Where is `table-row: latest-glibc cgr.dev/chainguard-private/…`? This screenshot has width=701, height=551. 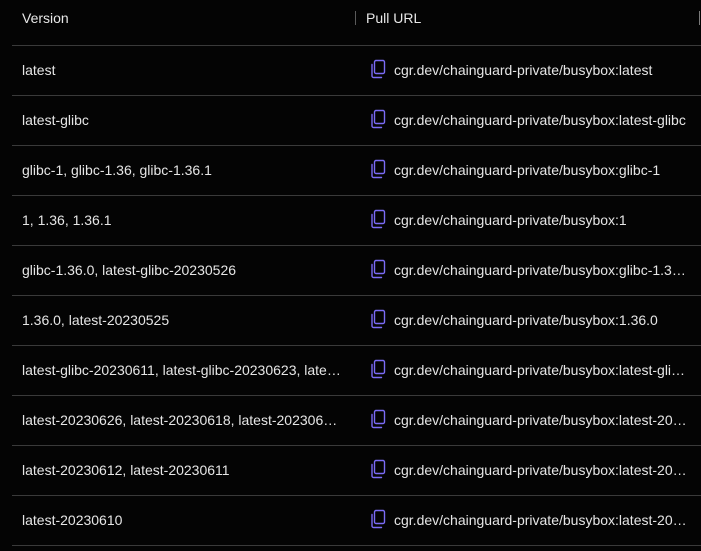 table-row: latest-glibc cgr.dev/chainguard-private/… is located at coordinates (356, 121).